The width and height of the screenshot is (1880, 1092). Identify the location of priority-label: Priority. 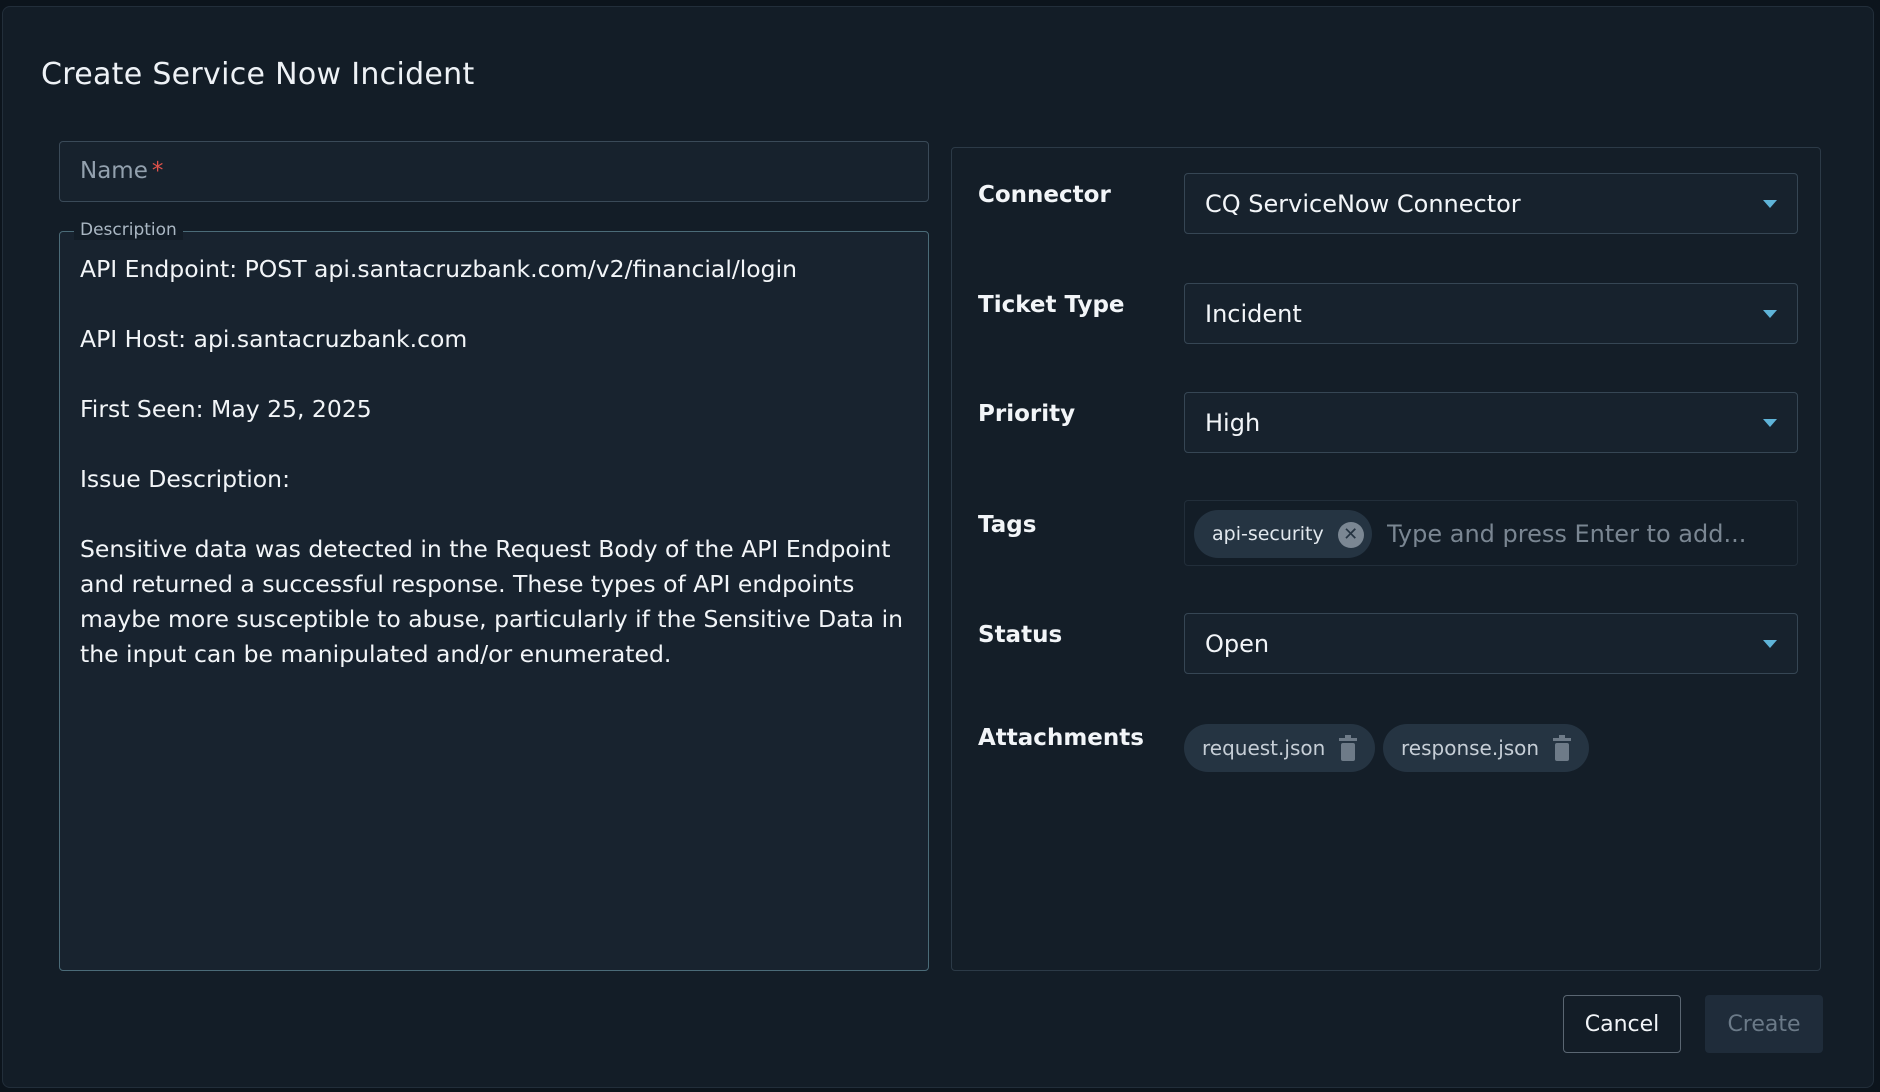
(1027, 414).